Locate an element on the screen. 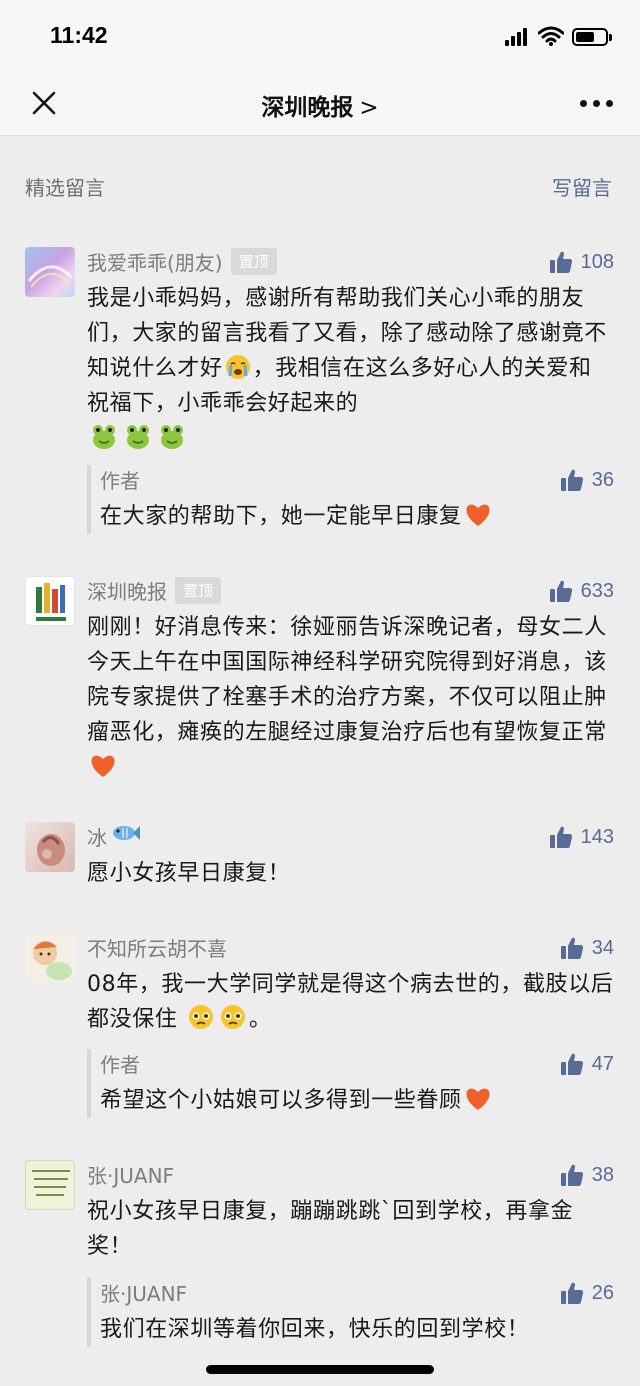 This screenshot has height=1386, width=640. comment-text-part: 08年，我一大学同学就是得这个病去世的，截肢以后都没保住 is located at coordinates (350, 1002).